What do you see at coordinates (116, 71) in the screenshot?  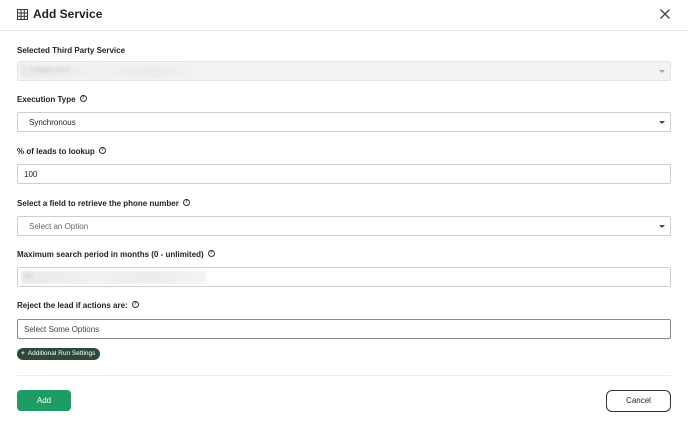 I see `obscured-value: Litigant Alert` at bounding box center [116, 71].